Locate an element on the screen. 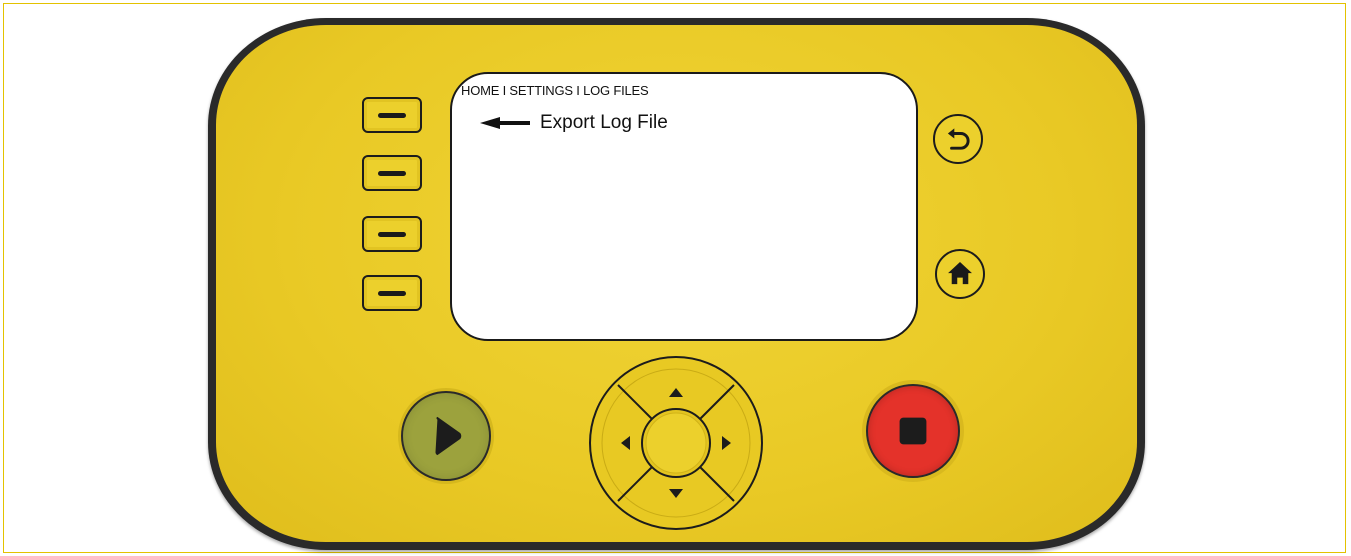  home-button is located at coordinates (960, 274).